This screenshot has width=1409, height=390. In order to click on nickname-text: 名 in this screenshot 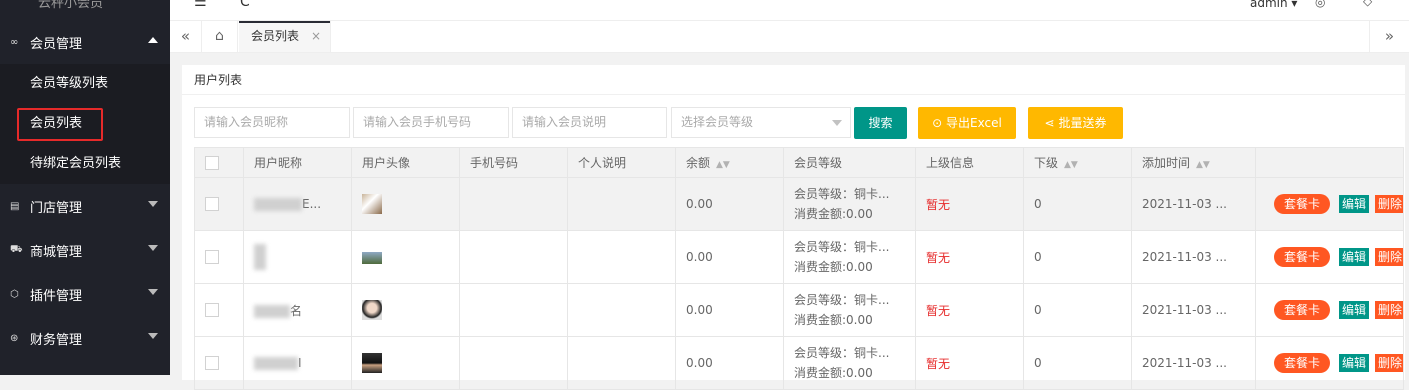, I will do `click(296, 310)`.